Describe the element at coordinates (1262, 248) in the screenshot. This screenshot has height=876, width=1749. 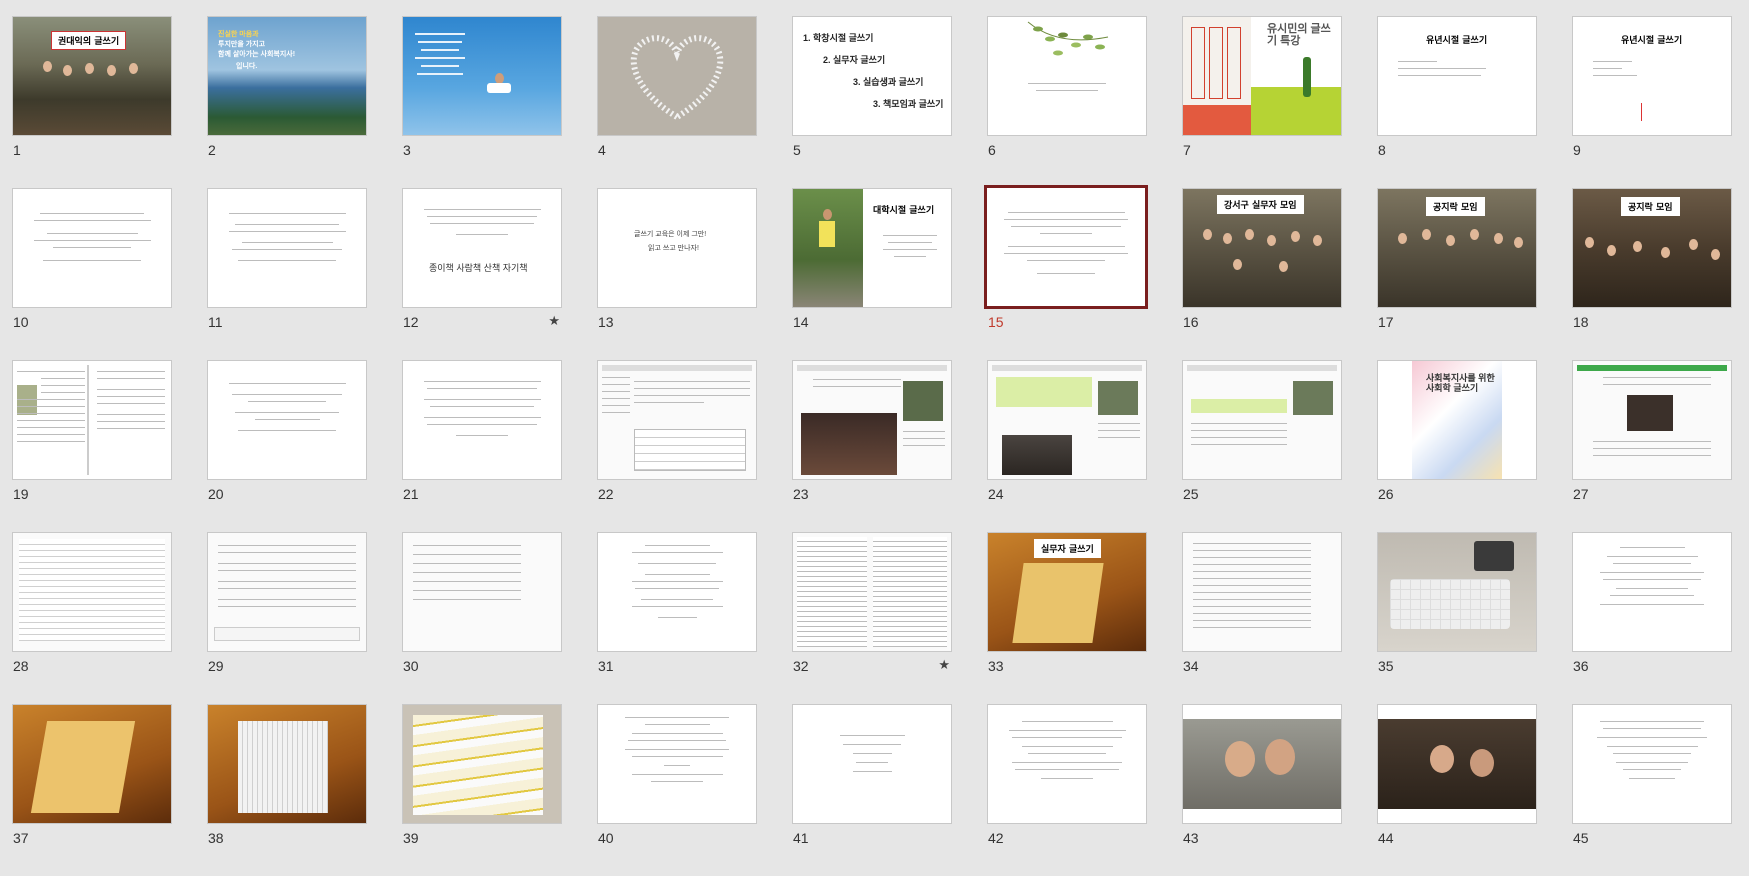
I see `slide-thumbnail: 강서구 실무자 모임` at that location.